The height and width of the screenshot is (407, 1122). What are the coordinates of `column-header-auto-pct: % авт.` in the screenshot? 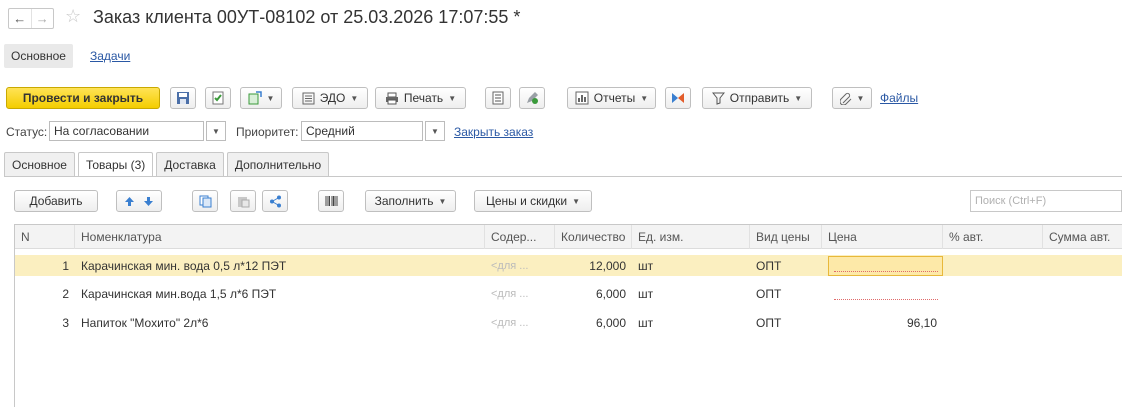 It's located at (993, 237).